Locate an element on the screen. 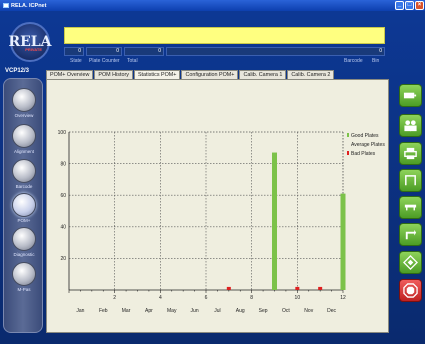 Image resolution: width=425 pixels, height=344 pixels. stop-icon is located at coordinates (410, 290).